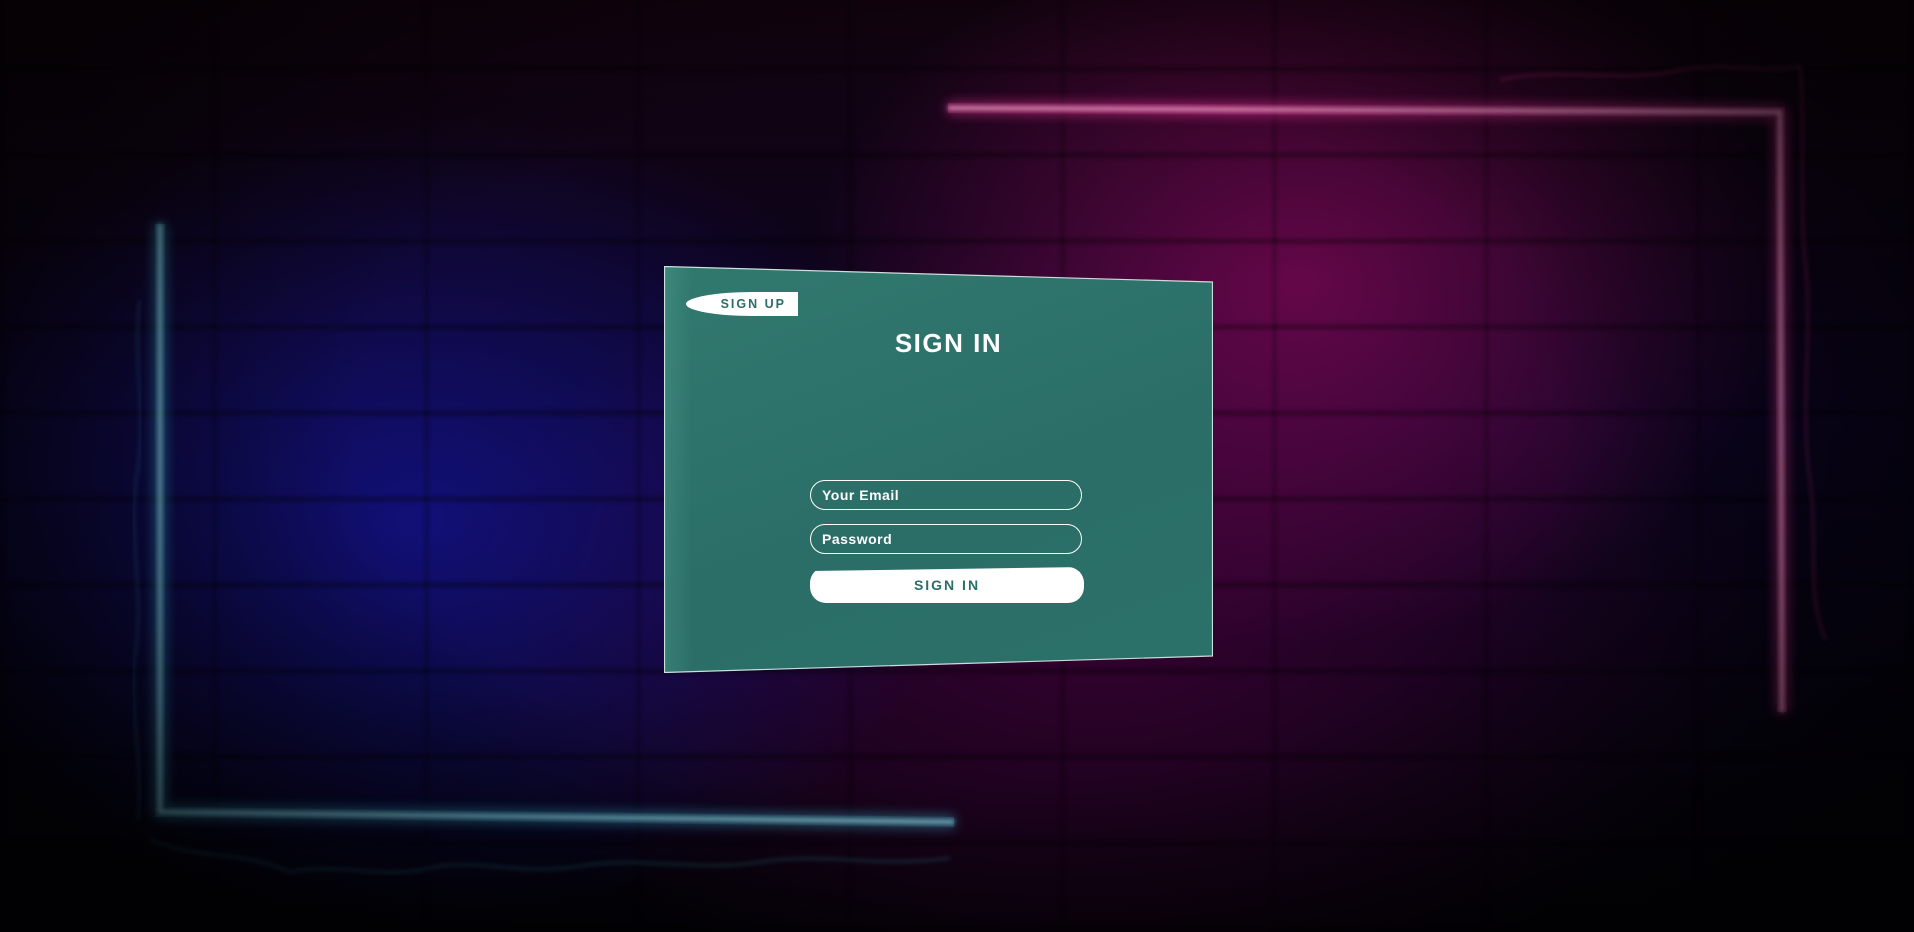 The width and height of the screenshot is (1914, 932). I want to click on email-field, so click(946, 495).